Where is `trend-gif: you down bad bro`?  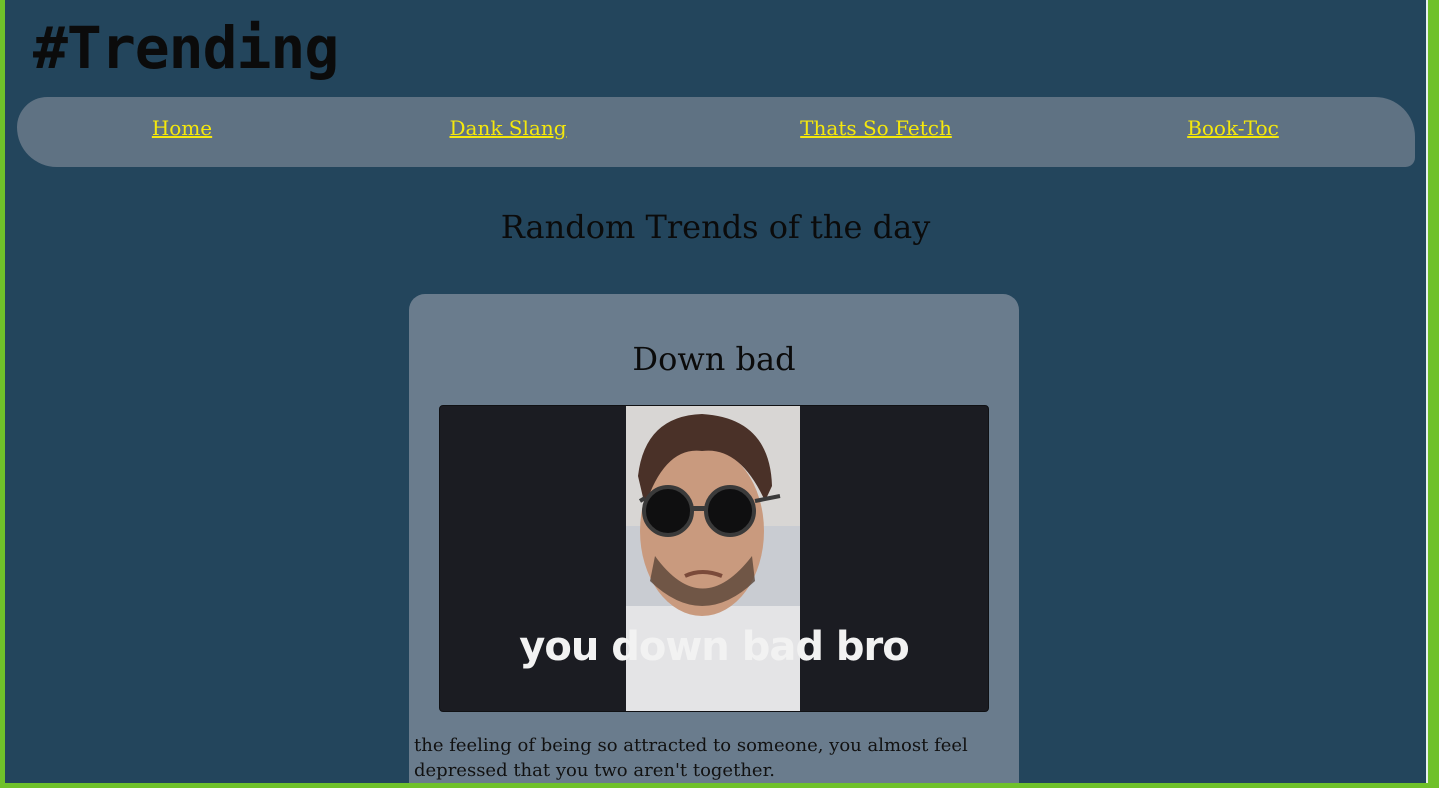 trend-gif: you down bad bro is located at coordinates (714, 558).